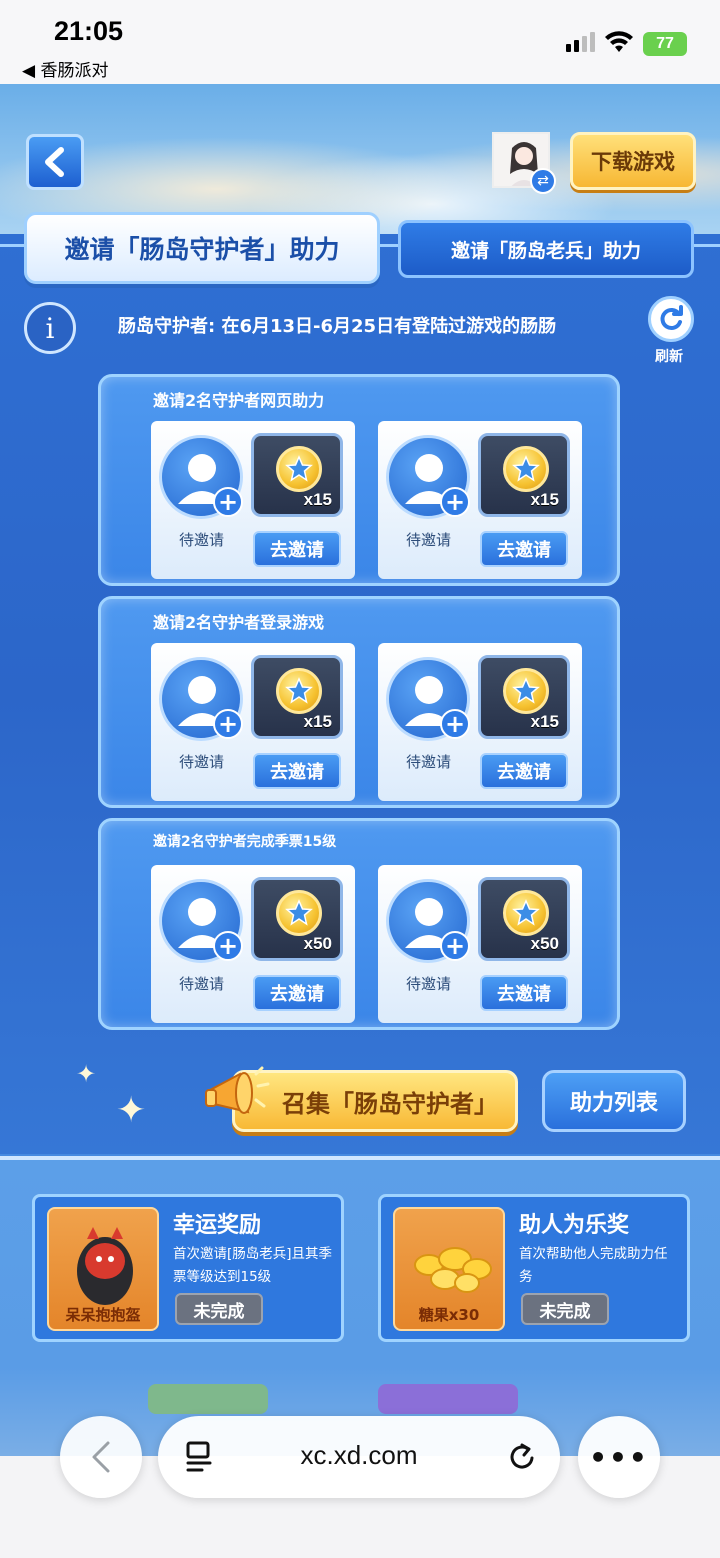 This screenshot has height=1558, width=720. I want to click on cellular-signal-icon, so click(580, 42).